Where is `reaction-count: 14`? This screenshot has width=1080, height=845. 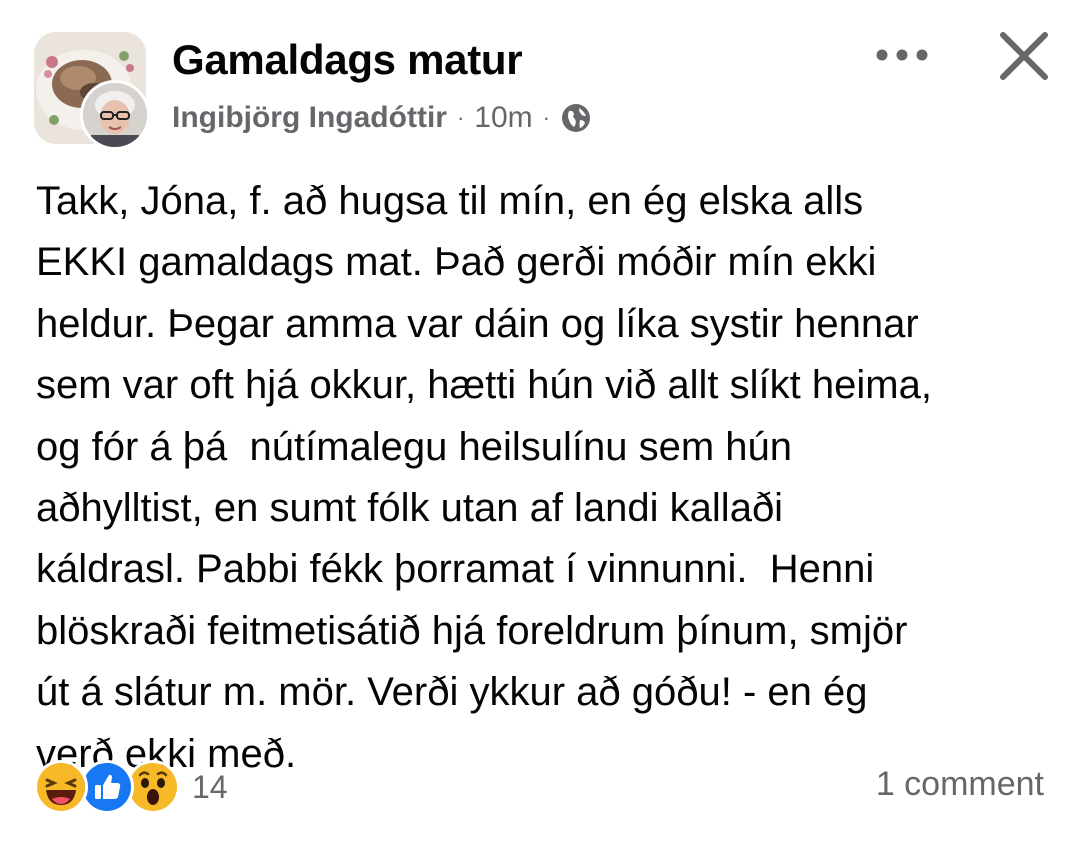
reaction-count: 14 is located at coordinates (210, 786).